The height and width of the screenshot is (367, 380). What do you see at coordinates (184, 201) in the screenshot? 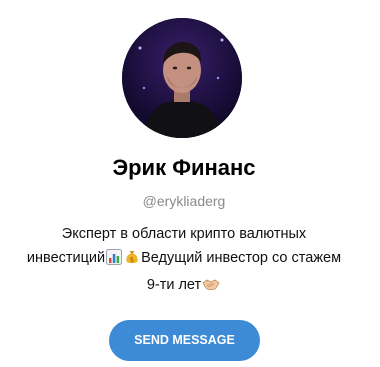
I see `profile-username: @erykliaderg` at bounding box center [184, 201].